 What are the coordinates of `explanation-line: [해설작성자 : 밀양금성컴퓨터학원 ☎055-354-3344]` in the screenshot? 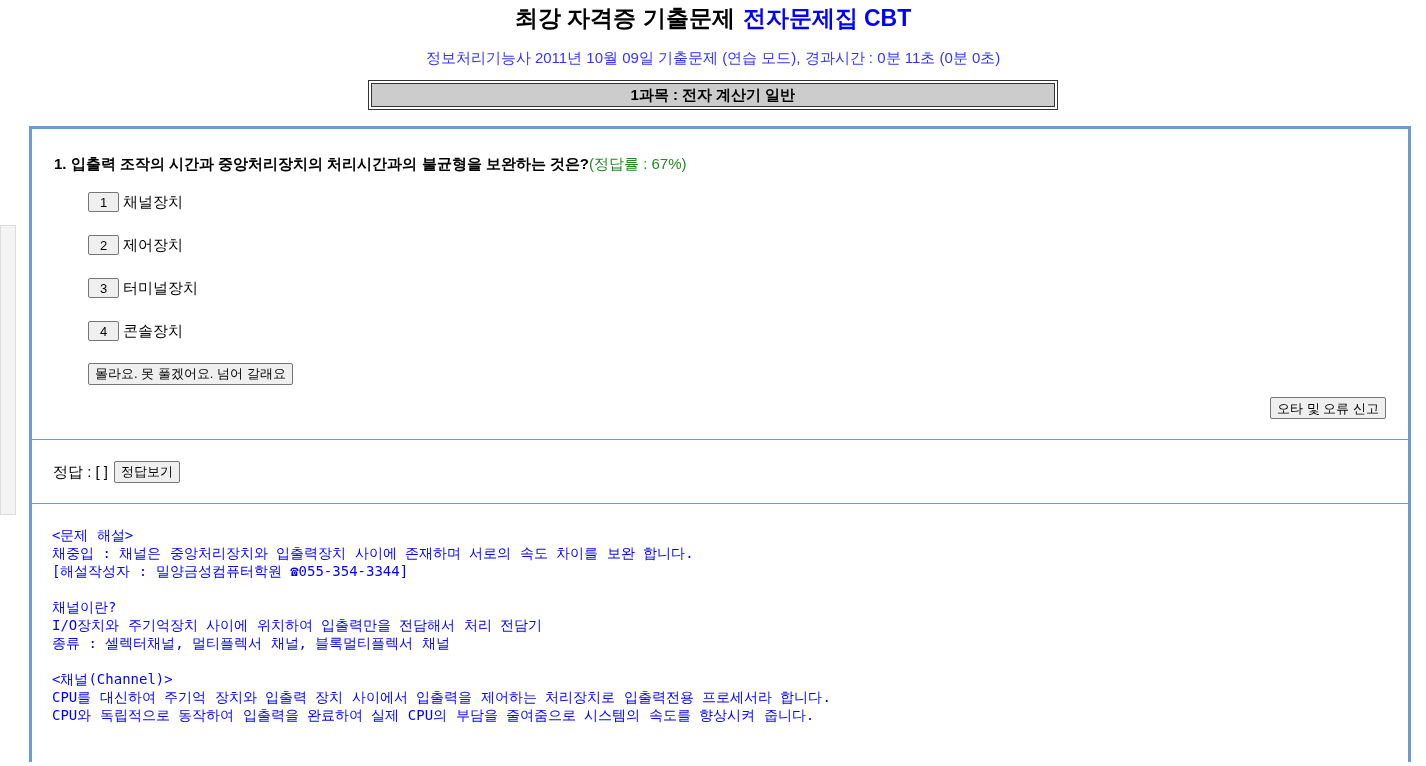 It's located at (230, 571).